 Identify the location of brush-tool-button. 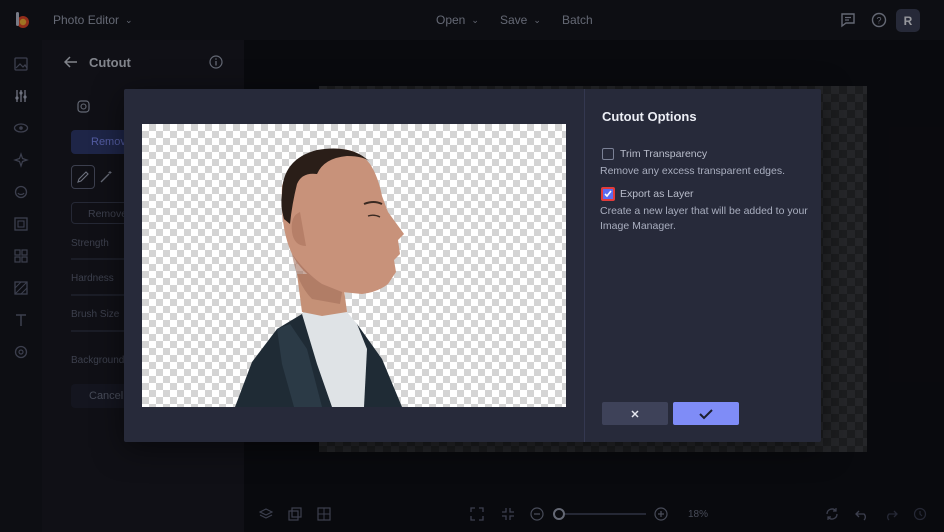
(83, 177).